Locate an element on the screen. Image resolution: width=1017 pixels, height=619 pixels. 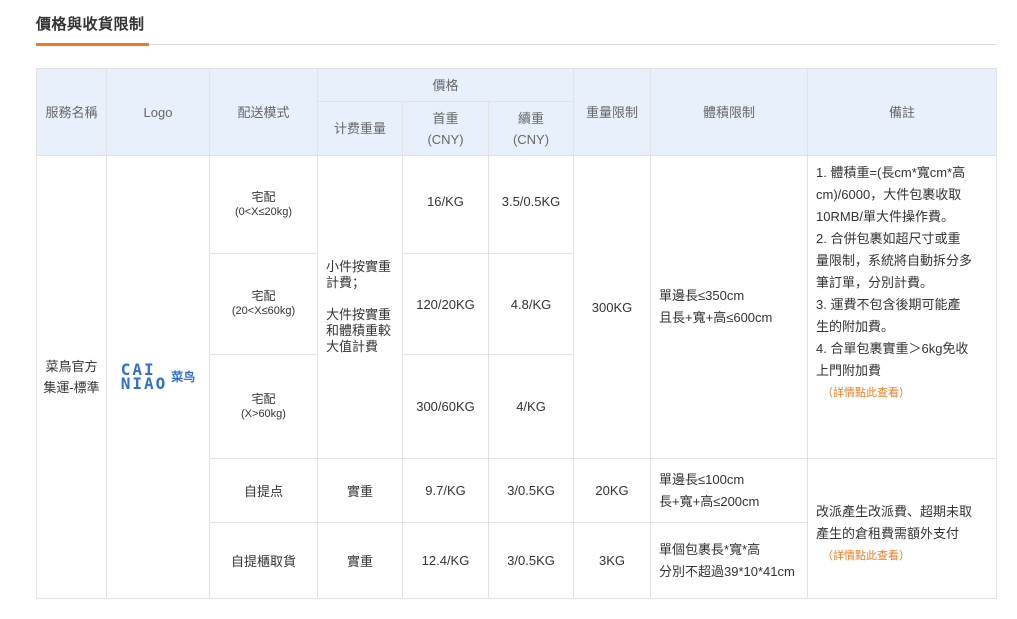
remark-line: 改派產生改派費、超期未取 is located at coordinates (894, 511).